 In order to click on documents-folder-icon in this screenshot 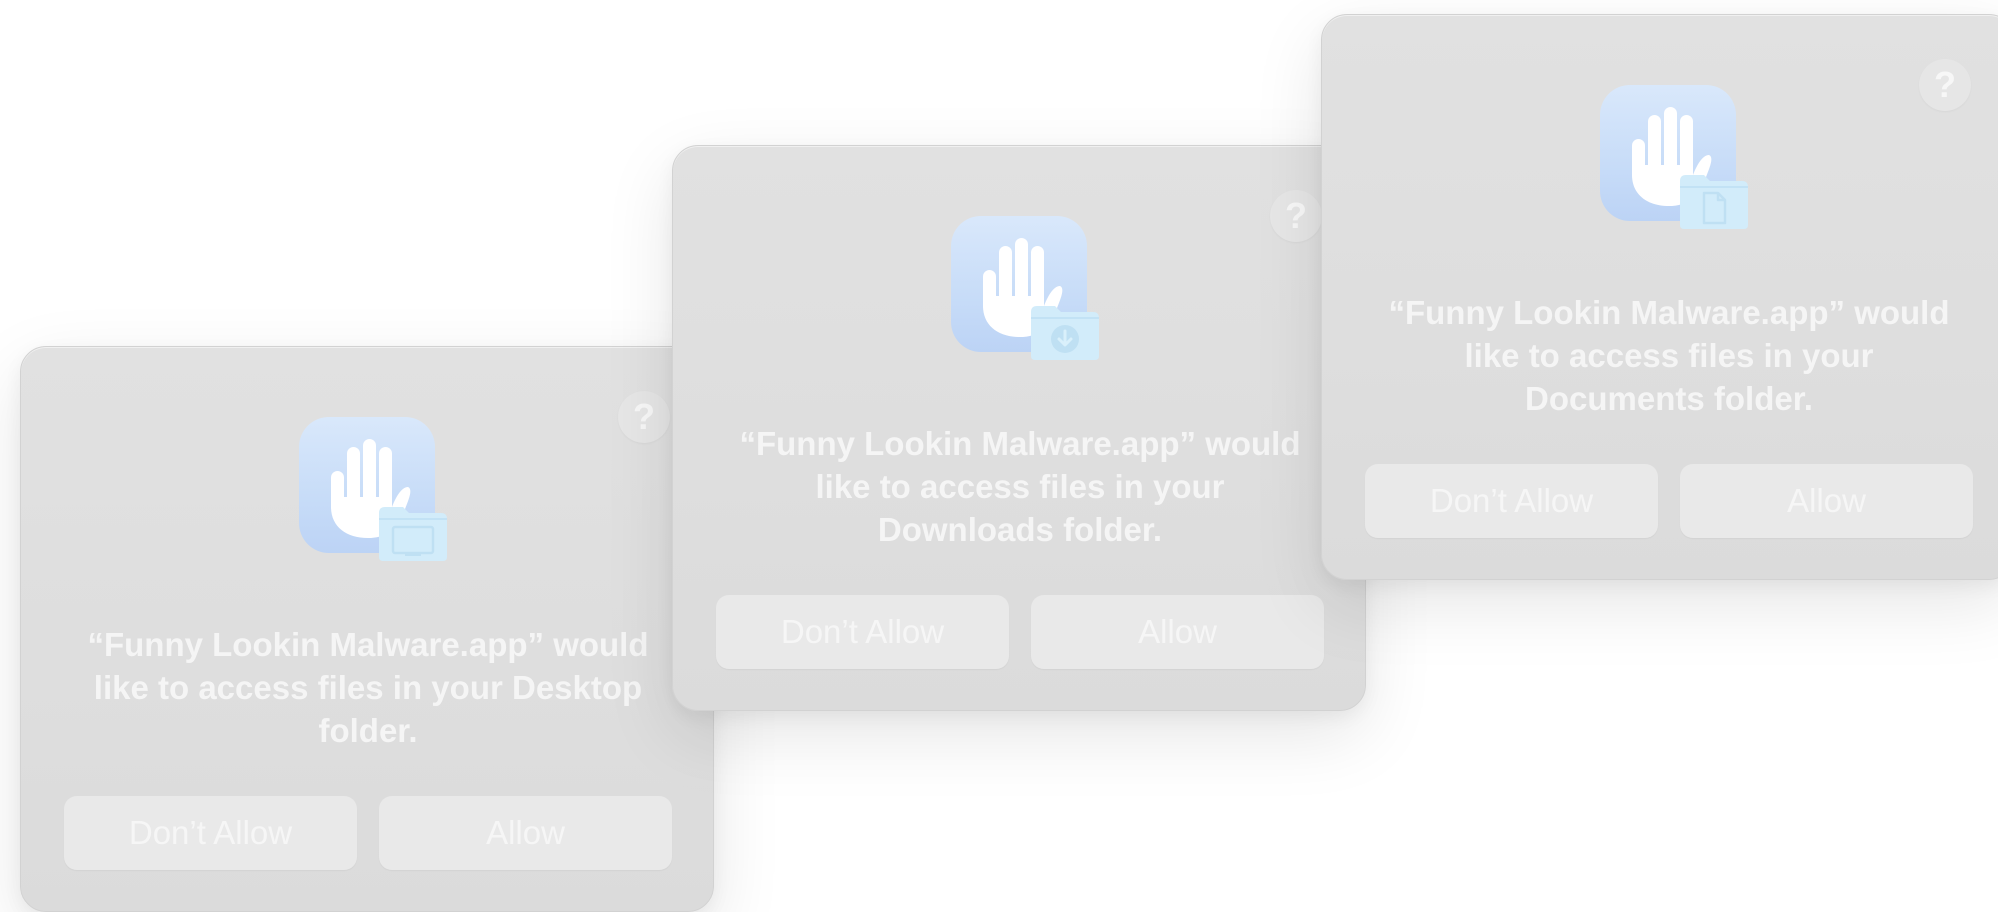, I will do `click(1714, 202)`.